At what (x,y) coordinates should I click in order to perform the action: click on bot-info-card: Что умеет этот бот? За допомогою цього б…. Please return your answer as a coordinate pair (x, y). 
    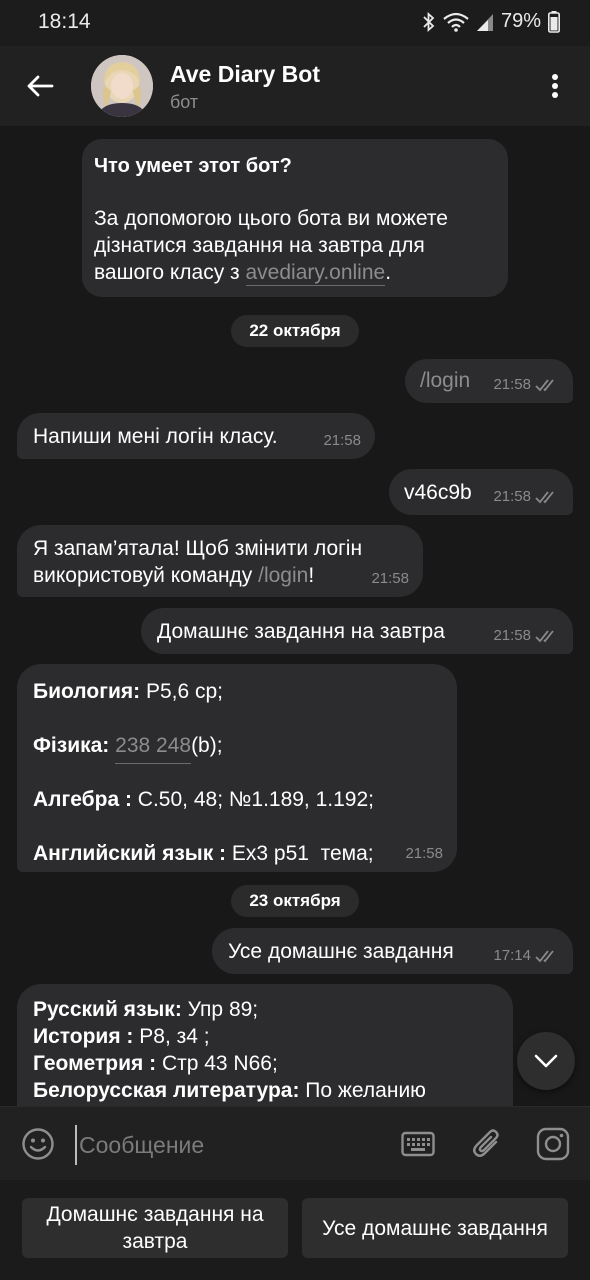
    Looking at the image, I should click on (295, 218).